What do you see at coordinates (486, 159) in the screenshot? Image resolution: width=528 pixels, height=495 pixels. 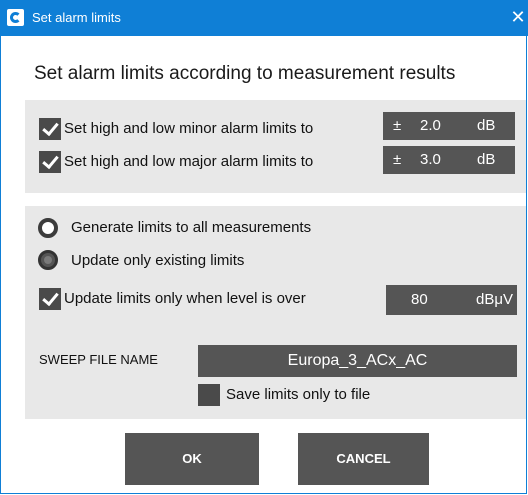 I see `major-limit-unit: dB` at bounding box center [486, 159].